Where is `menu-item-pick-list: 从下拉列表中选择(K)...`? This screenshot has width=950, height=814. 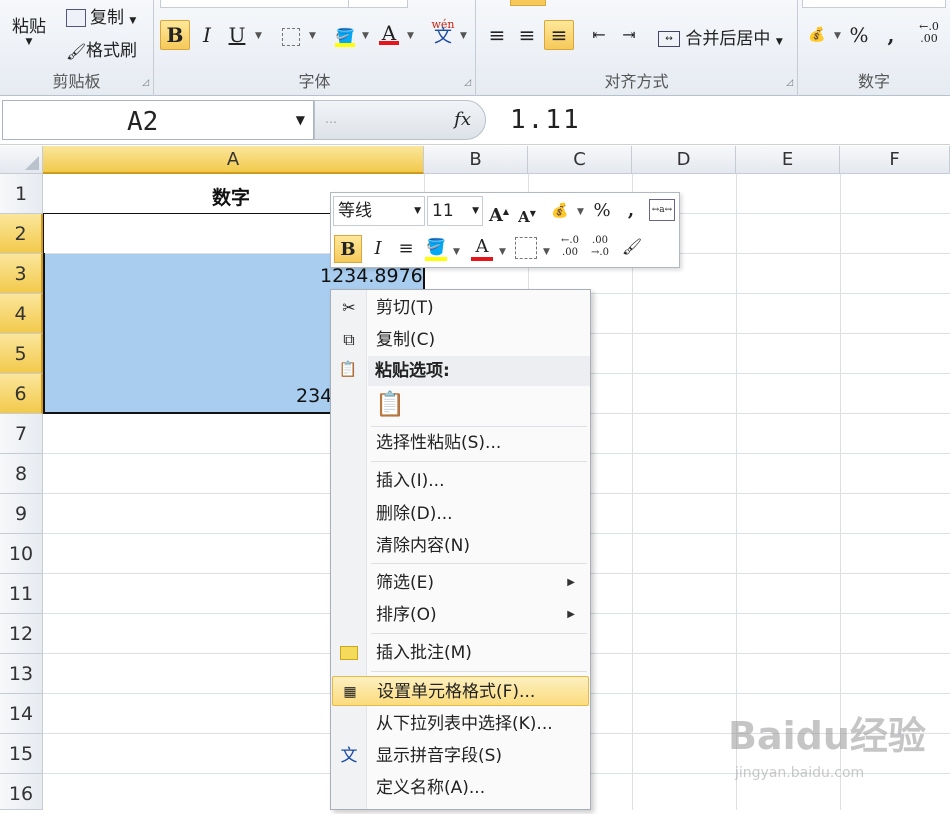 menu-item-pick-list: 从下拉列表中选择(K)... is located at coordinates (460, 724).